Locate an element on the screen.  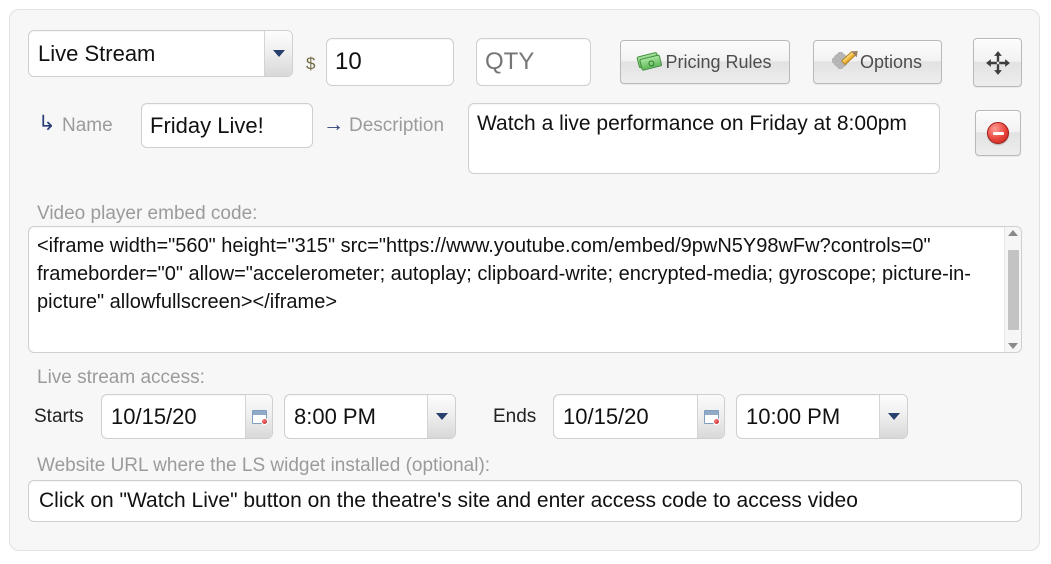
move-handle-button is located at coordinates (997, 62).